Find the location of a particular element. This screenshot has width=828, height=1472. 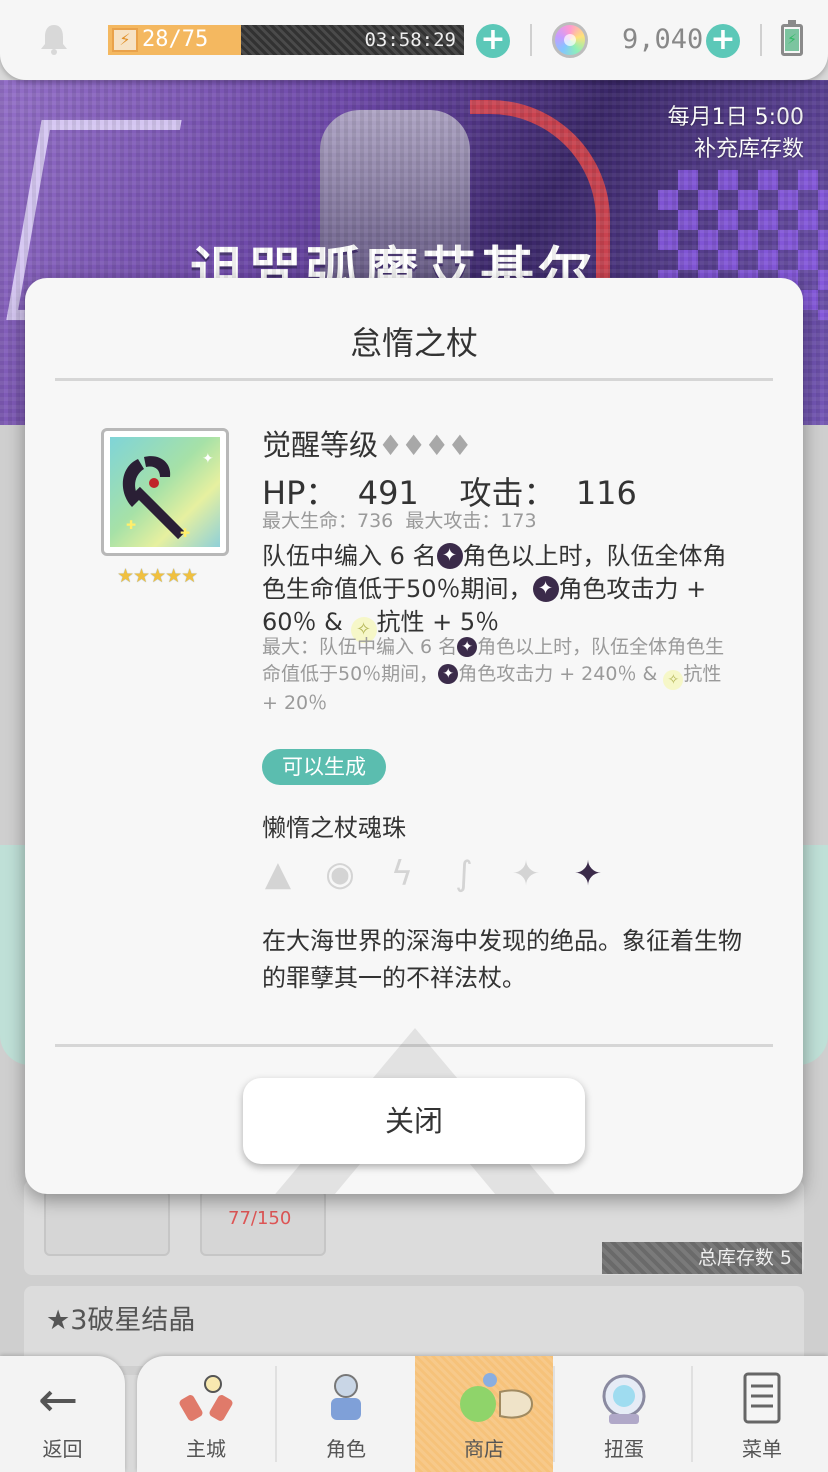

bell-icon is located at coordinates (54, 39).